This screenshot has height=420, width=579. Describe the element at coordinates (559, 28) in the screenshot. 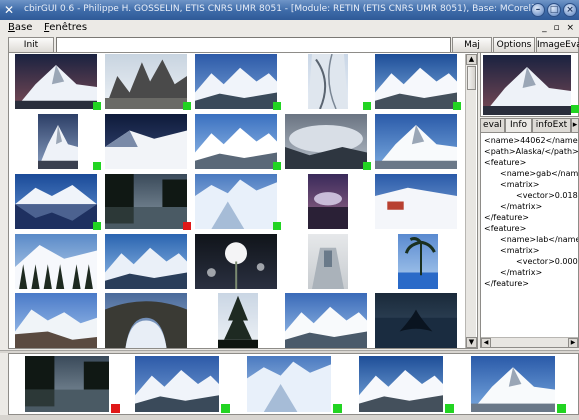

I see `mdi-window-controls: _ ▫ ×` at that location.